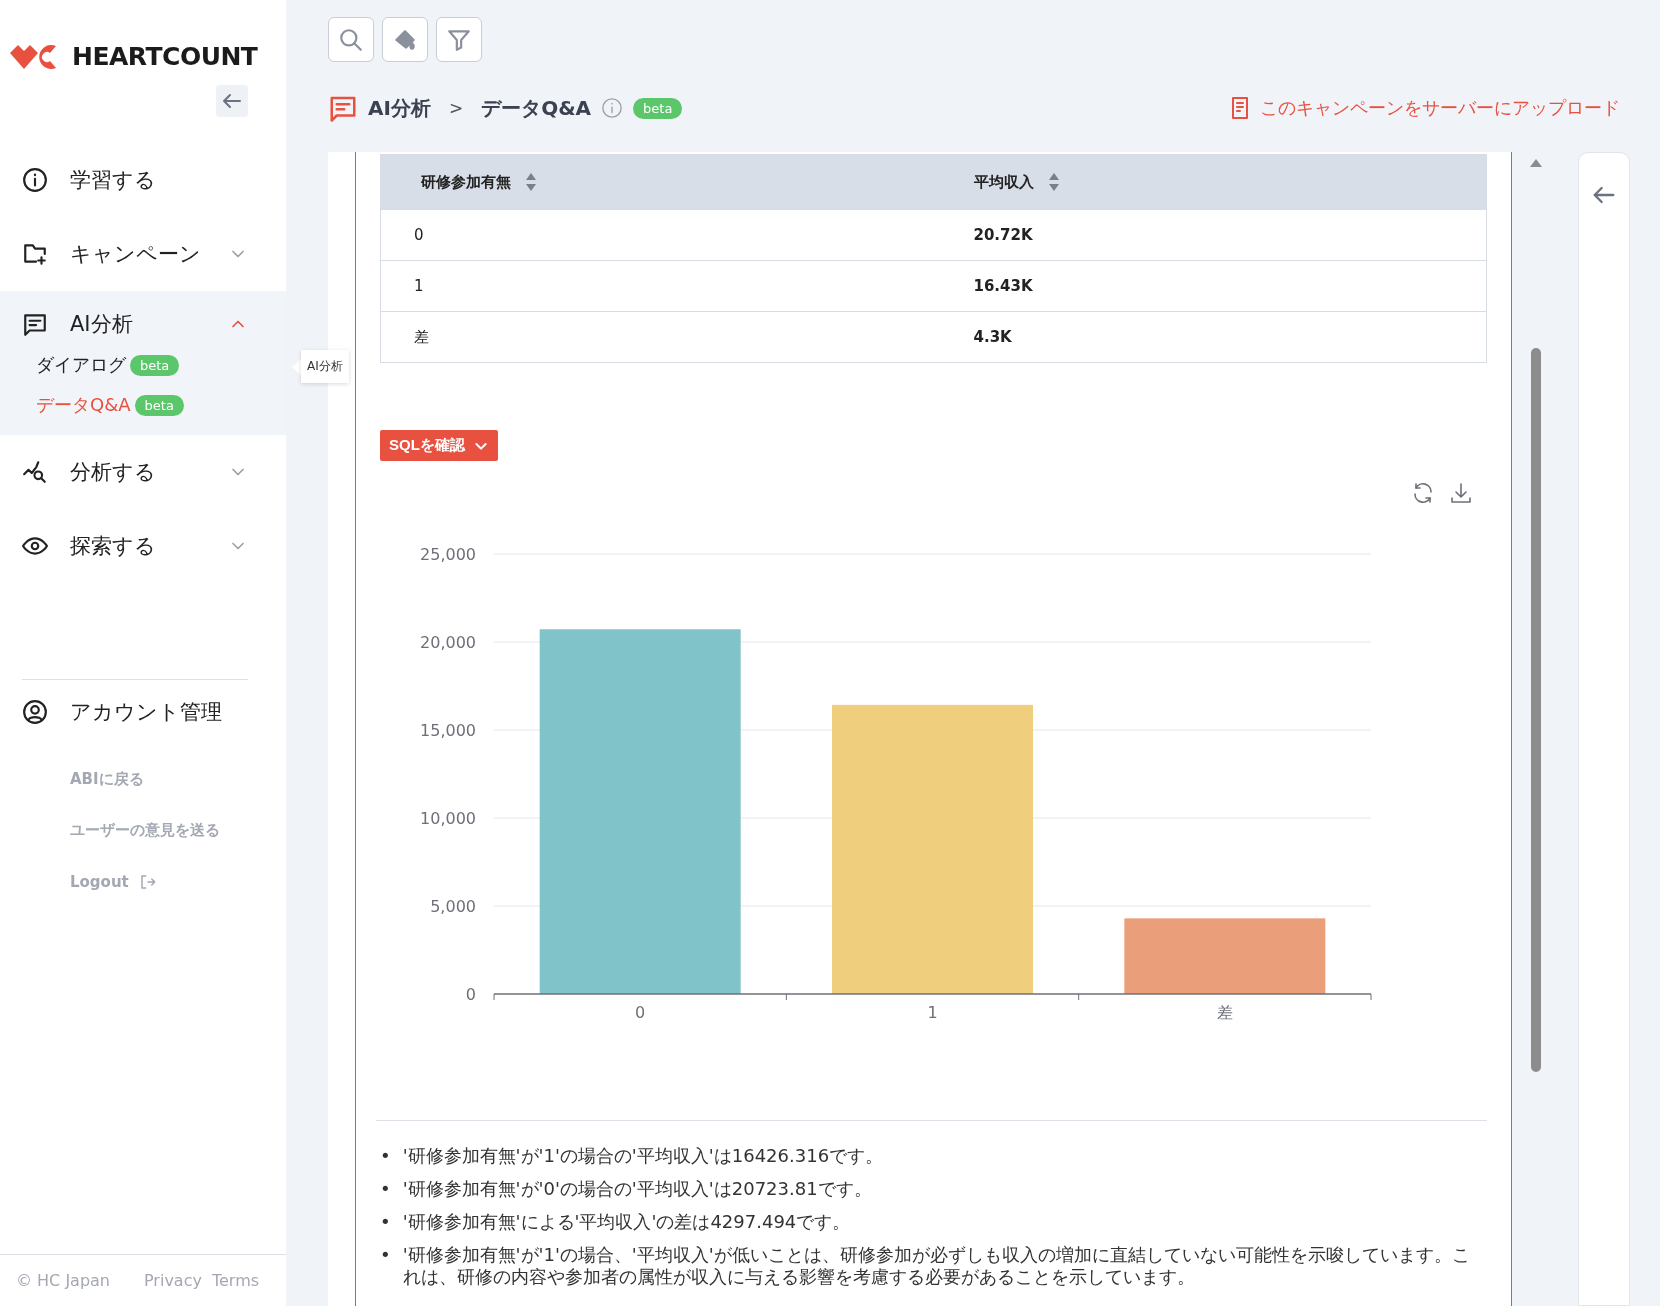  What do you see at coordinates (1461, 493) in the screenshot?
I see `download-icon` at bounding box center [1461, 493].